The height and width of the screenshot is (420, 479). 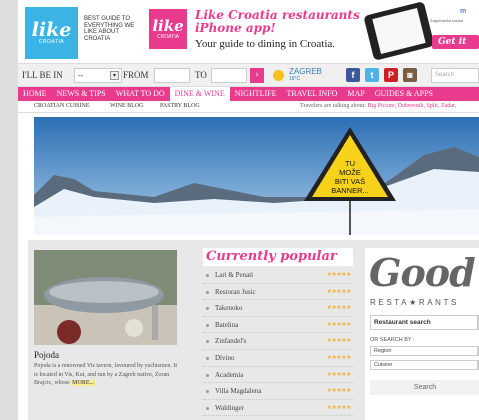 What do you see at coordinates (229, 407) in the screenshot?
I see `restaurant-name: Waldinger` at bounding box center [229, 407].